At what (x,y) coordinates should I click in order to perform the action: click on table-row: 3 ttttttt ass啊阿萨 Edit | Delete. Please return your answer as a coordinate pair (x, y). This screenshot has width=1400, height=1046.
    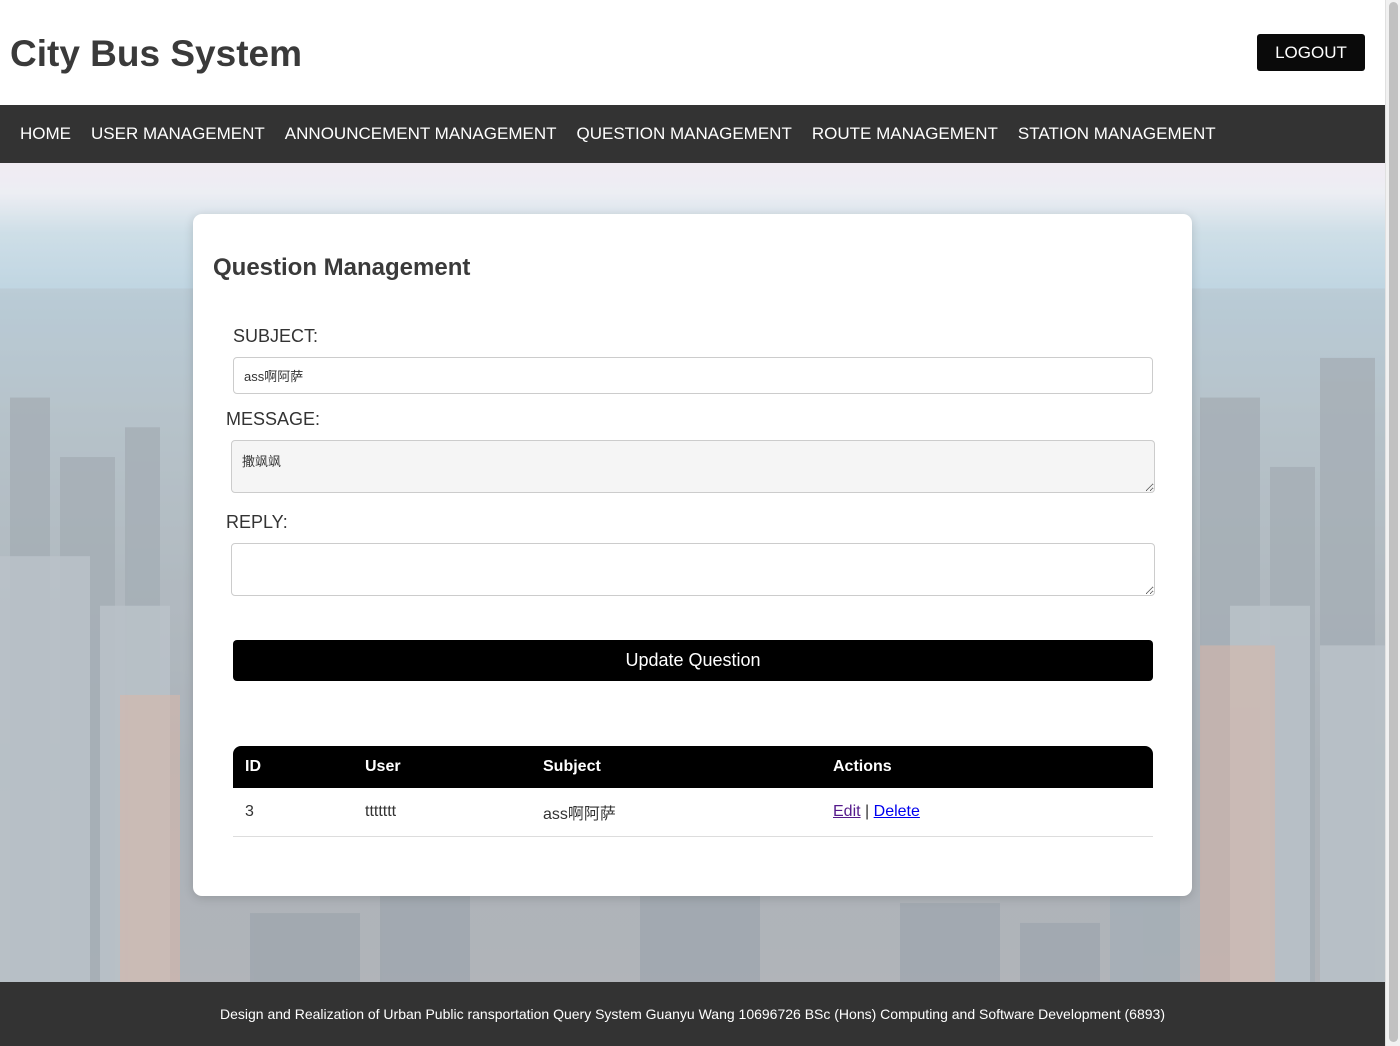
    Looking at the image, I should click on (693, 812).